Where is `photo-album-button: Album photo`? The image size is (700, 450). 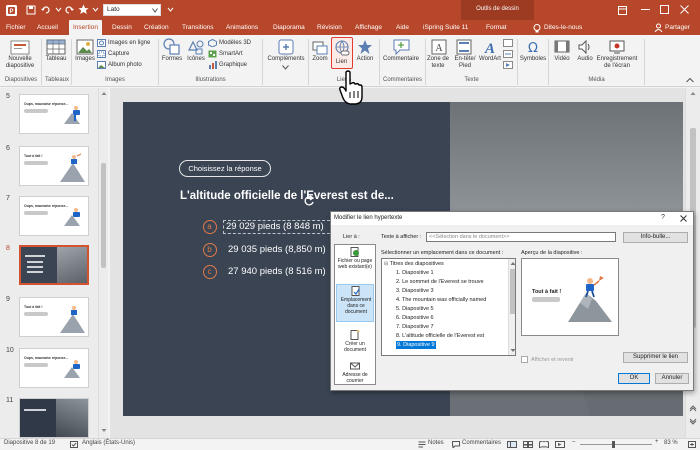 photo-album-button: Album photo is located at coordinates (125, 65).